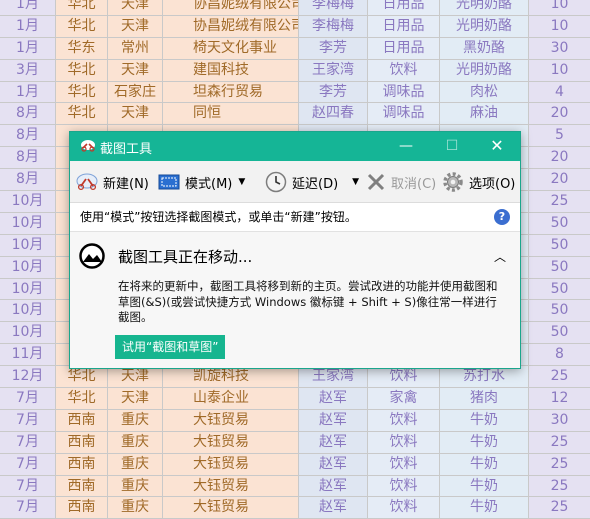 The image size is (590, 519). Describe the element at coordinates (497, 146) in the screenshot. I see `close-button: ✕` at that location.